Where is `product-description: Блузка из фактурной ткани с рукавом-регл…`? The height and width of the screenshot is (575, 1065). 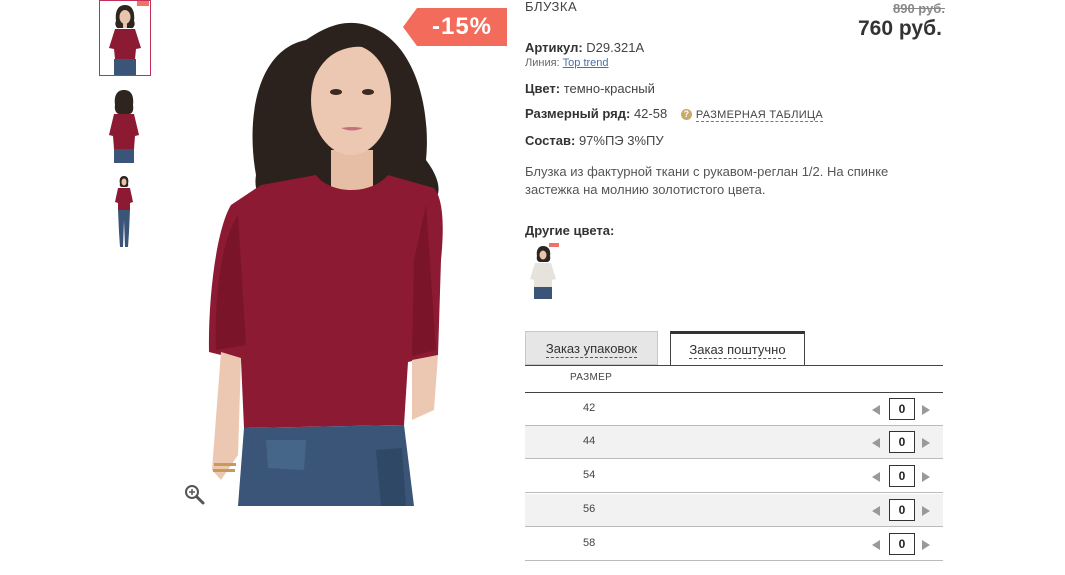
product-description: Блузка из фактурной ткани с рукавом-регл… is located at coordinates (707, 180).